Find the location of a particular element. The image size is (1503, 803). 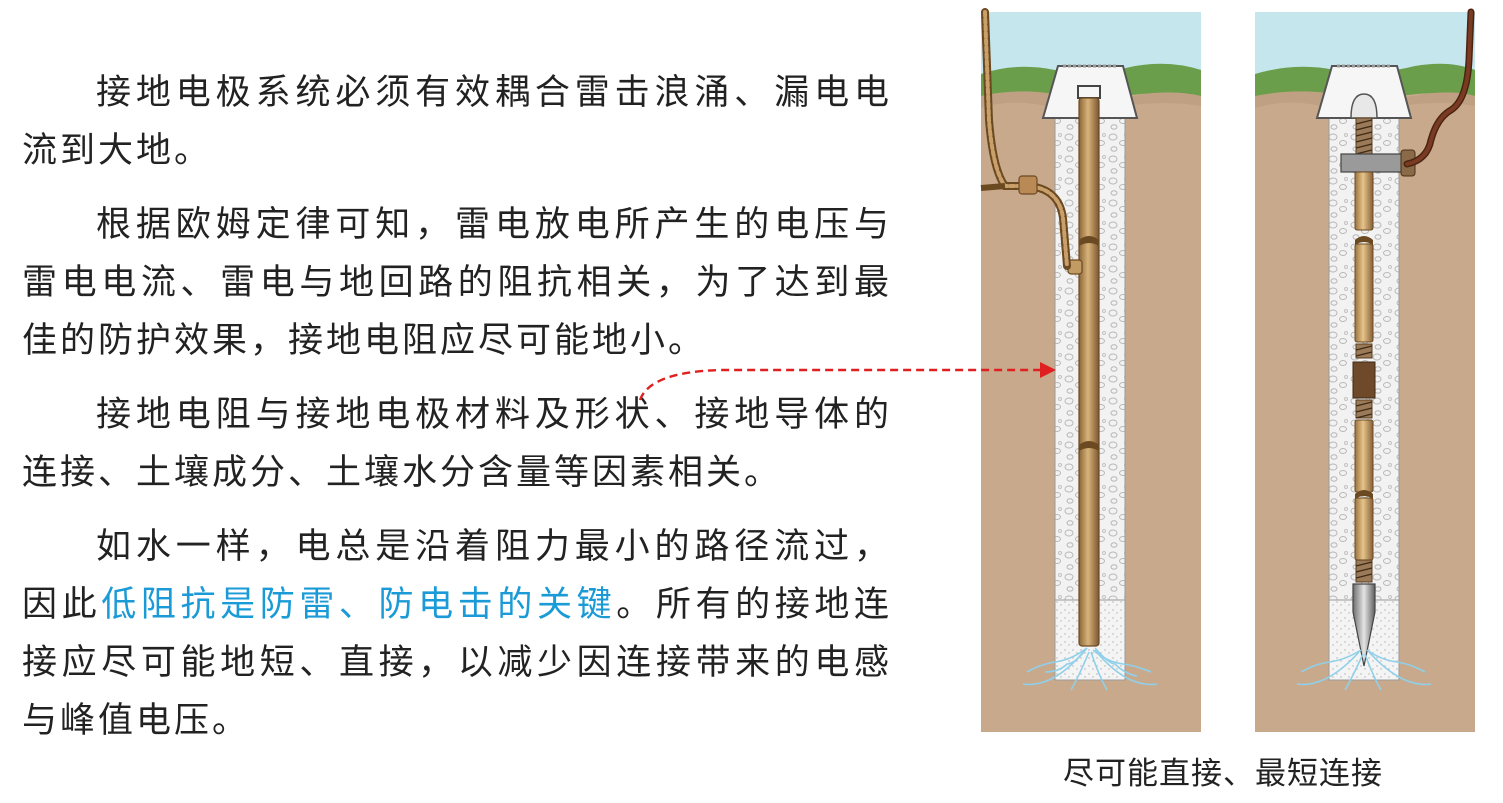

left-panel is located at coordinates (1090, 370).